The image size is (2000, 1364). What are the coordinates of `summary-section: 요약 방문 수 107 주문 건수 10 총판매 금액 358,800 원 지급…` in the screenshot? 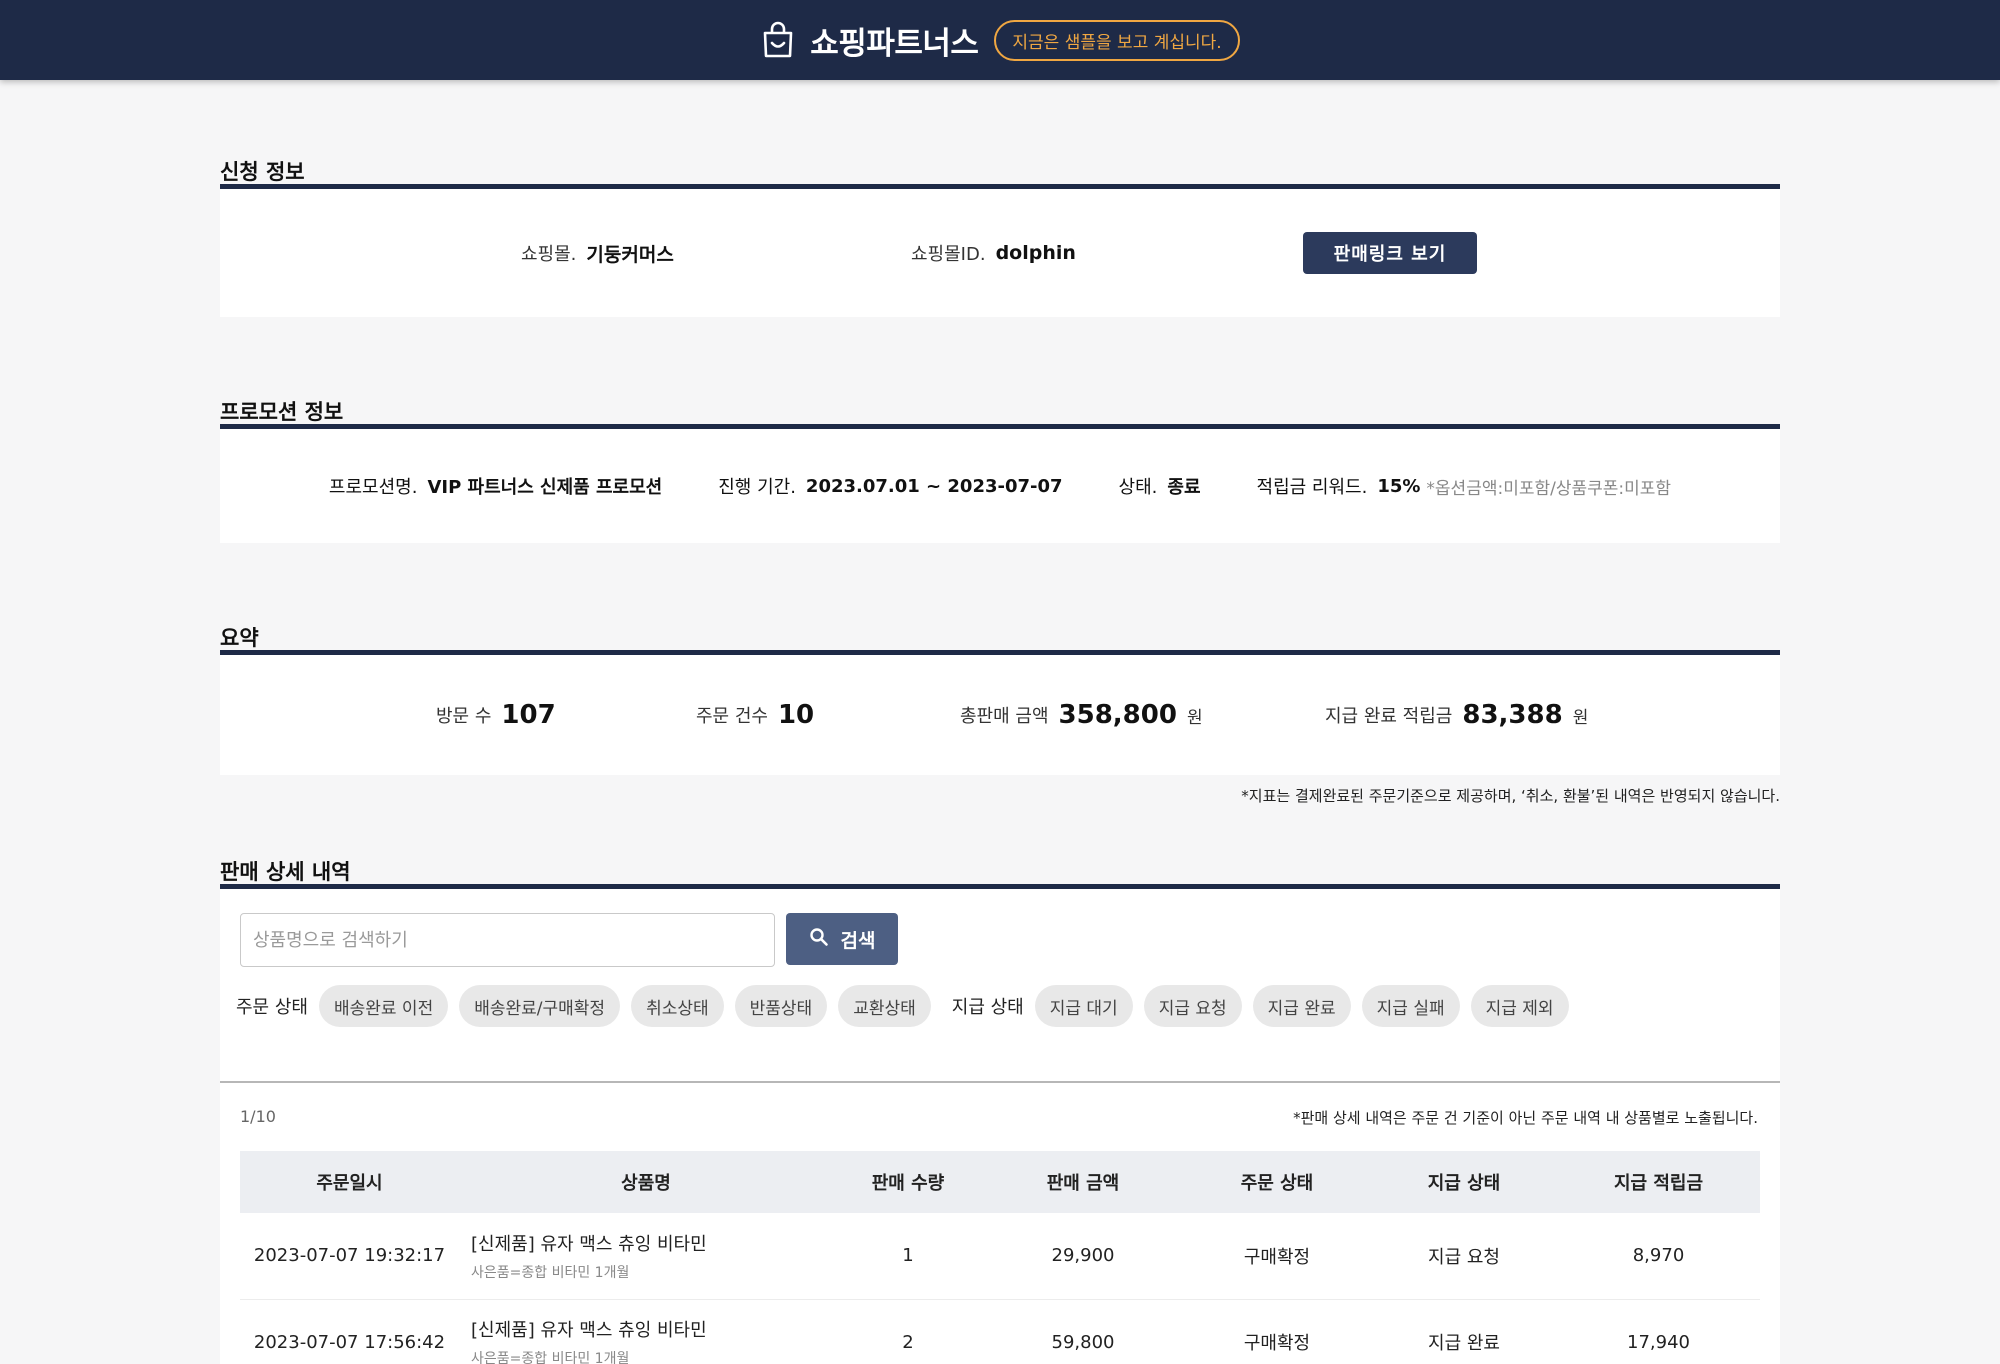 It's located at (1000, 714).